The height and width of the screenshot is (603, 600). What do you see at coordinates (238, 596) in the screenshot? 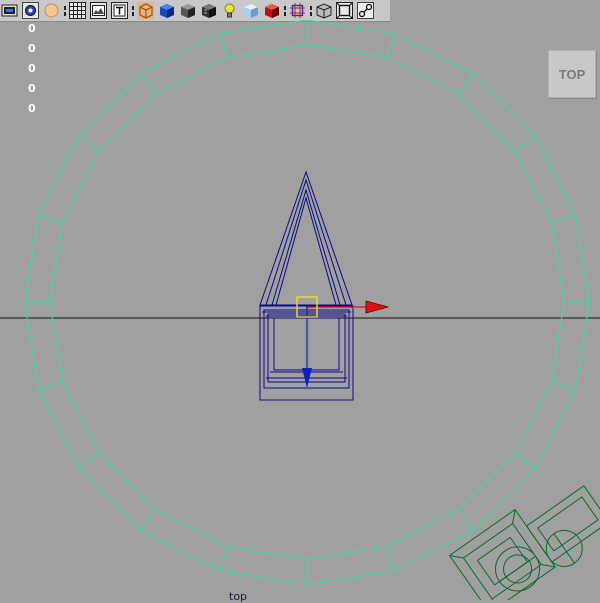
I see `camera-name-label: top` at bounding box center [238, 596].